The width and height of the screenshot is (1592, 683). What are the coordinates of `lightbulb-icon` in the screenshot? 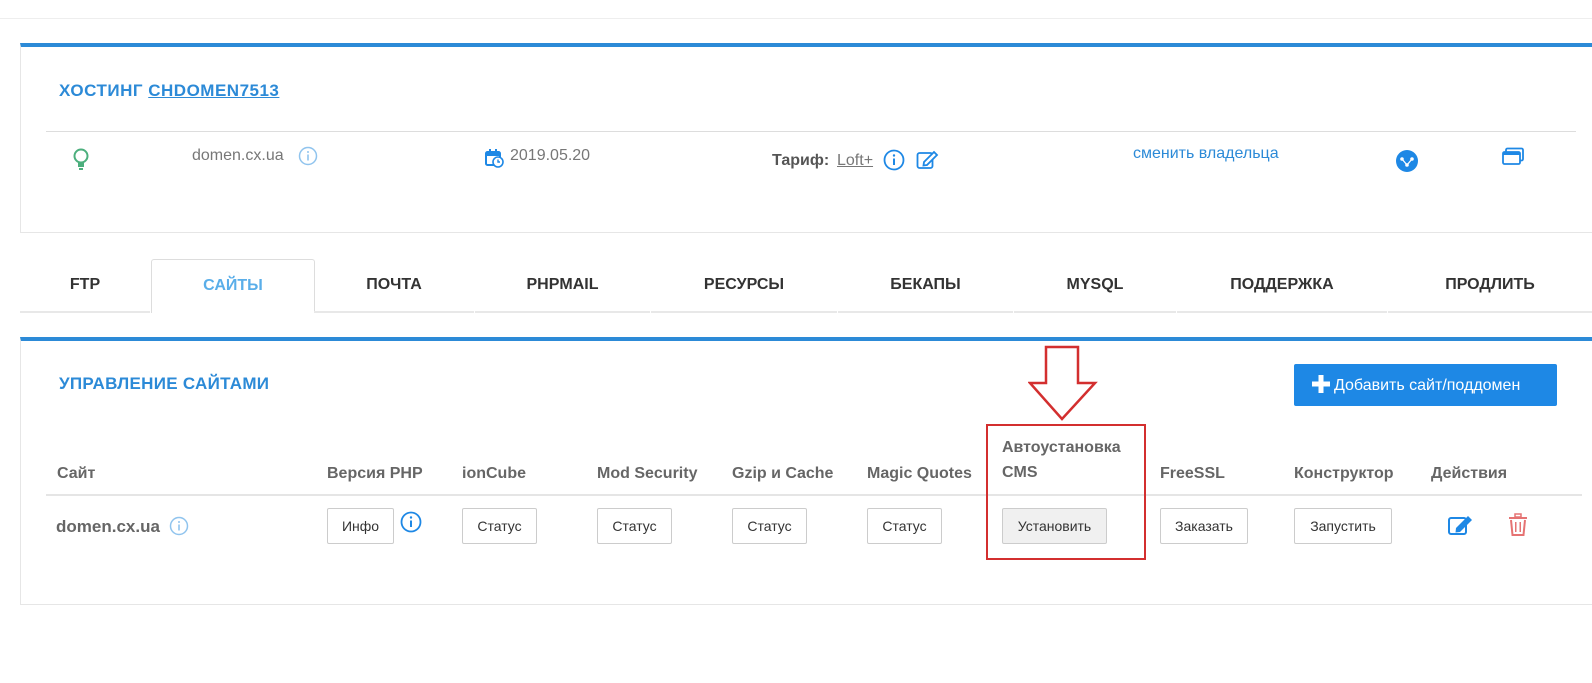 It's located at (81, 159).